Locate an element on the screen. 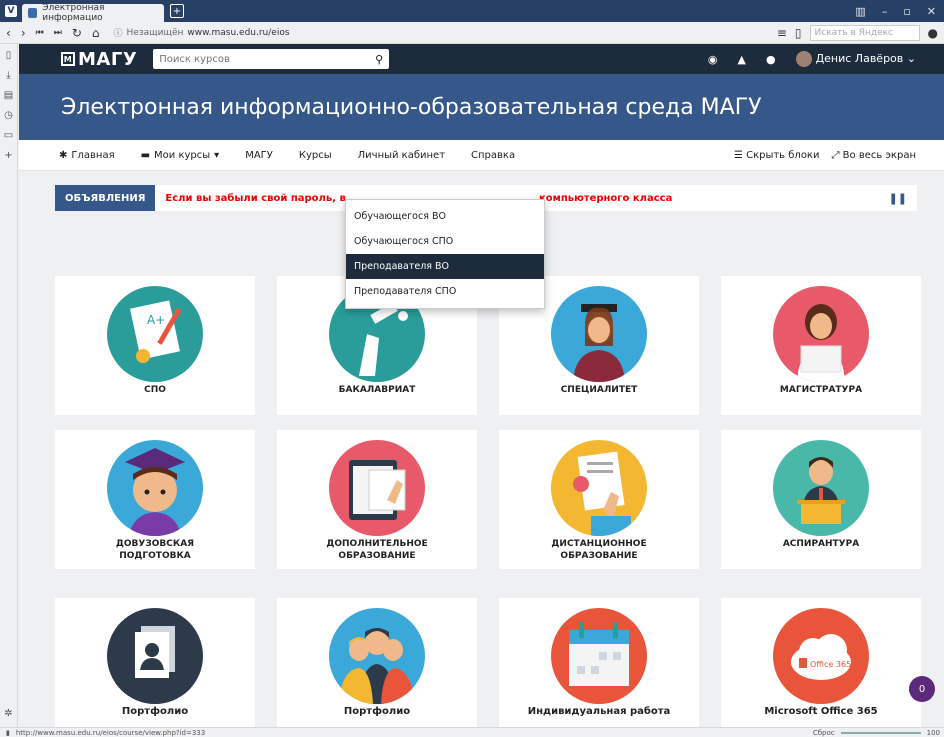 The image size is (944, 737). card-master: МАГИСТРАТУРА is located at coordinates (821, 345).